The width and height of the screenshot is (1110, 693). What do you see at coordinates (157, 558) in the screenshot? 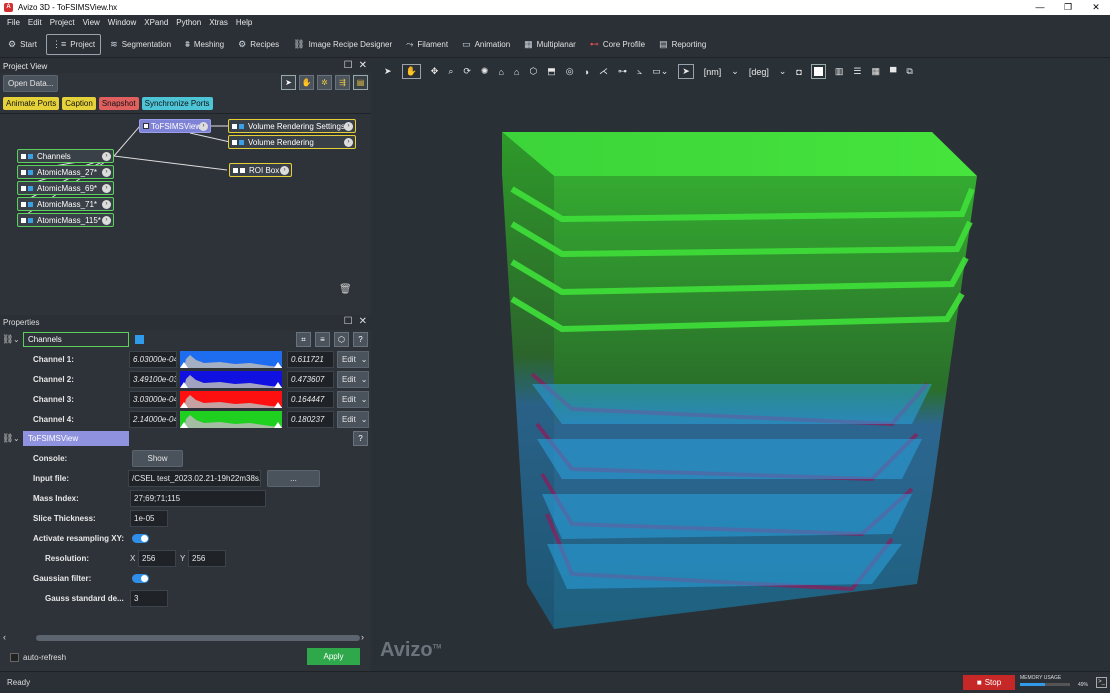
I see `res-x-field: 256` at bounding box center [157, 558].